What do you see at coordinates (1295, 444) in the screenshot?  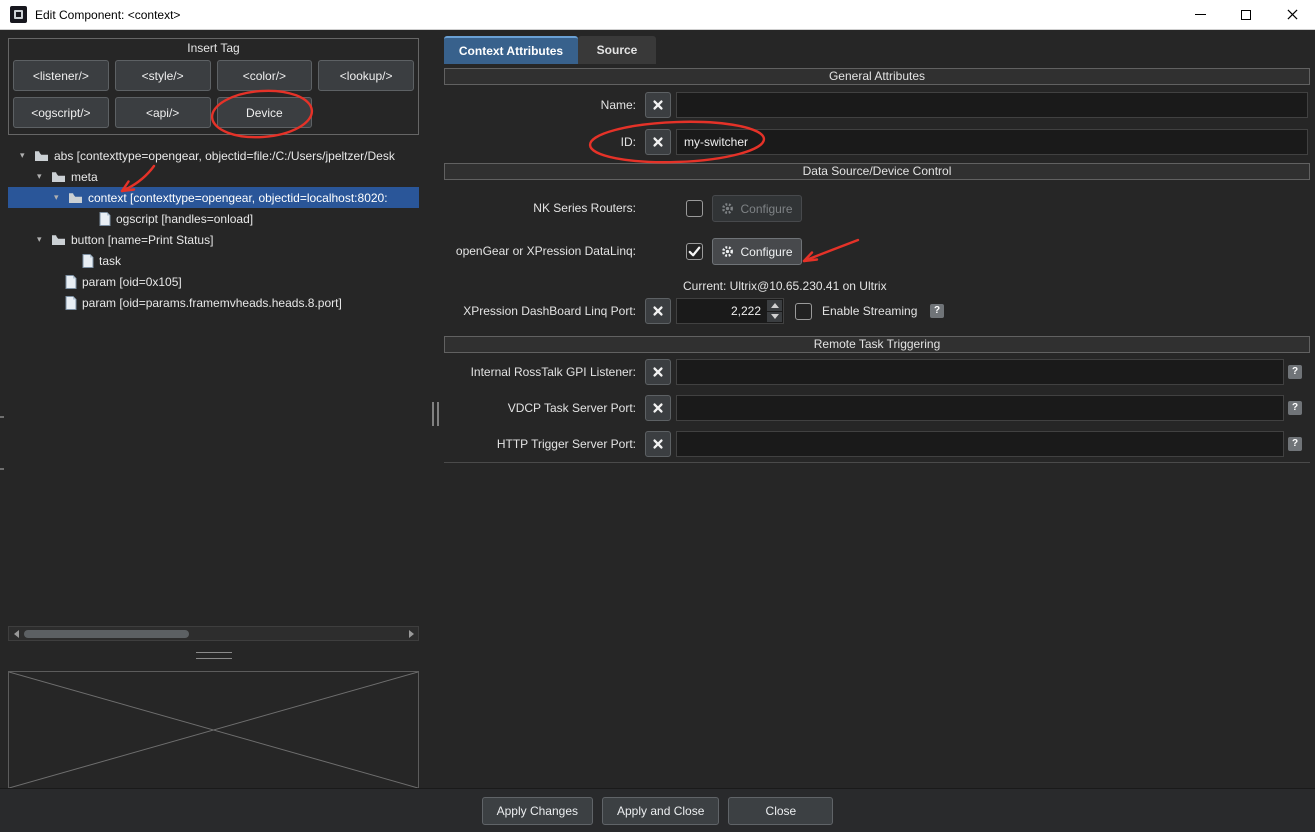 I see `http-help-badge: ?` at bounding box center [1295, 444].